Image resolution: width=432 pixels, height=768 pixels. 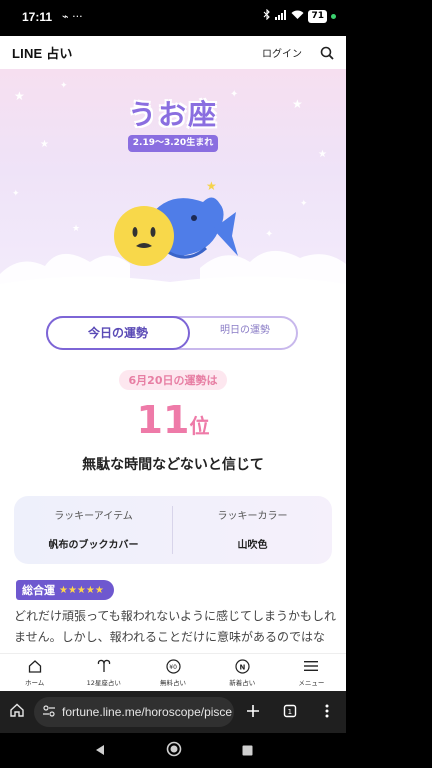 I want to click on nav-label: 12星座占い, so click(x=103, y=683).